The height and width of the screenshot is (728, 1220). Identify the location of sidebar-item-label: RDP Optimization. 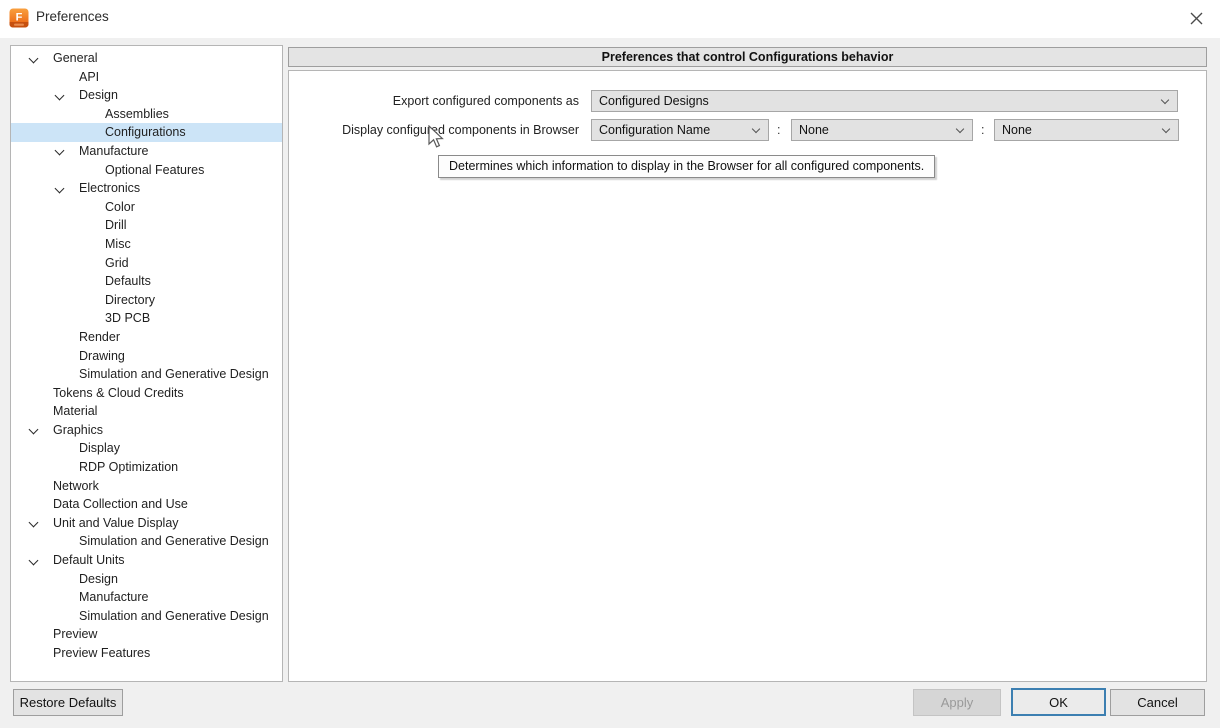
(129, 467).